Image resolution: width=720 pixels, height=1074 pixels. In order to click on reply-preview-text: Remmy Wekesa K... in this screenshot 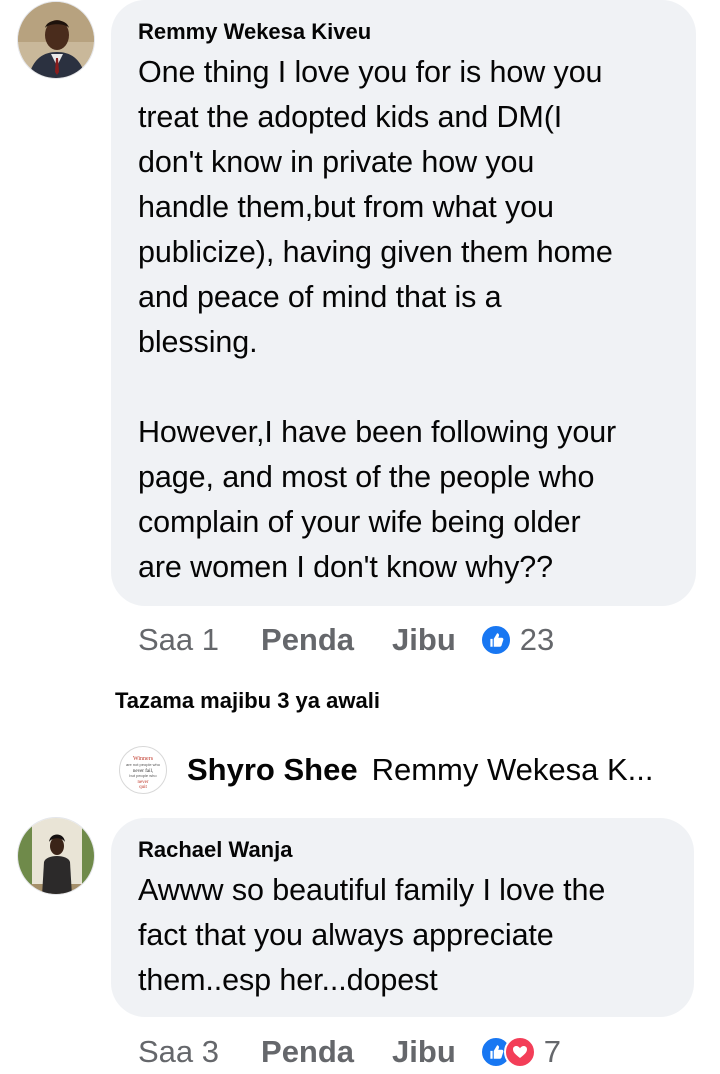, I will do `click(513, 770)`.